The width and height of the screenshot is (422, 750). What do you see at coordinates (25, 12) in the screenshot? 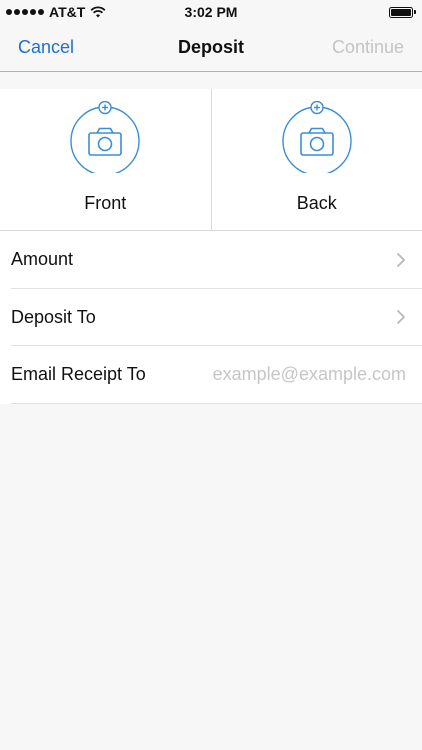
I see `signal-dots-icon` at bounding box center [25, 12].